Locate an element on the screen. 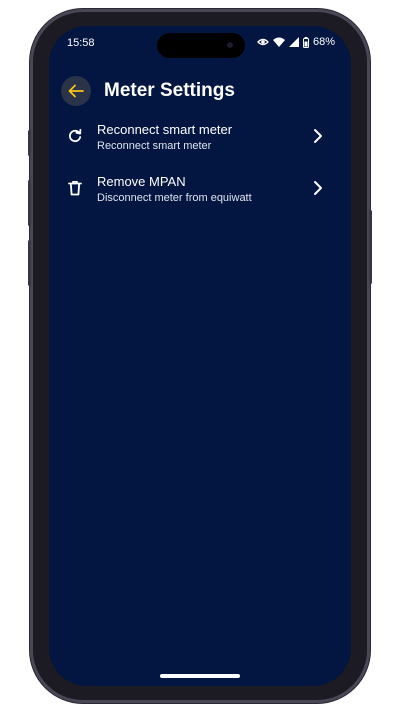 Image resolution: width=400 pixels, height=711 pixels. remove-mpan-title: Remove MPAN is located at coordinates (141, 181).